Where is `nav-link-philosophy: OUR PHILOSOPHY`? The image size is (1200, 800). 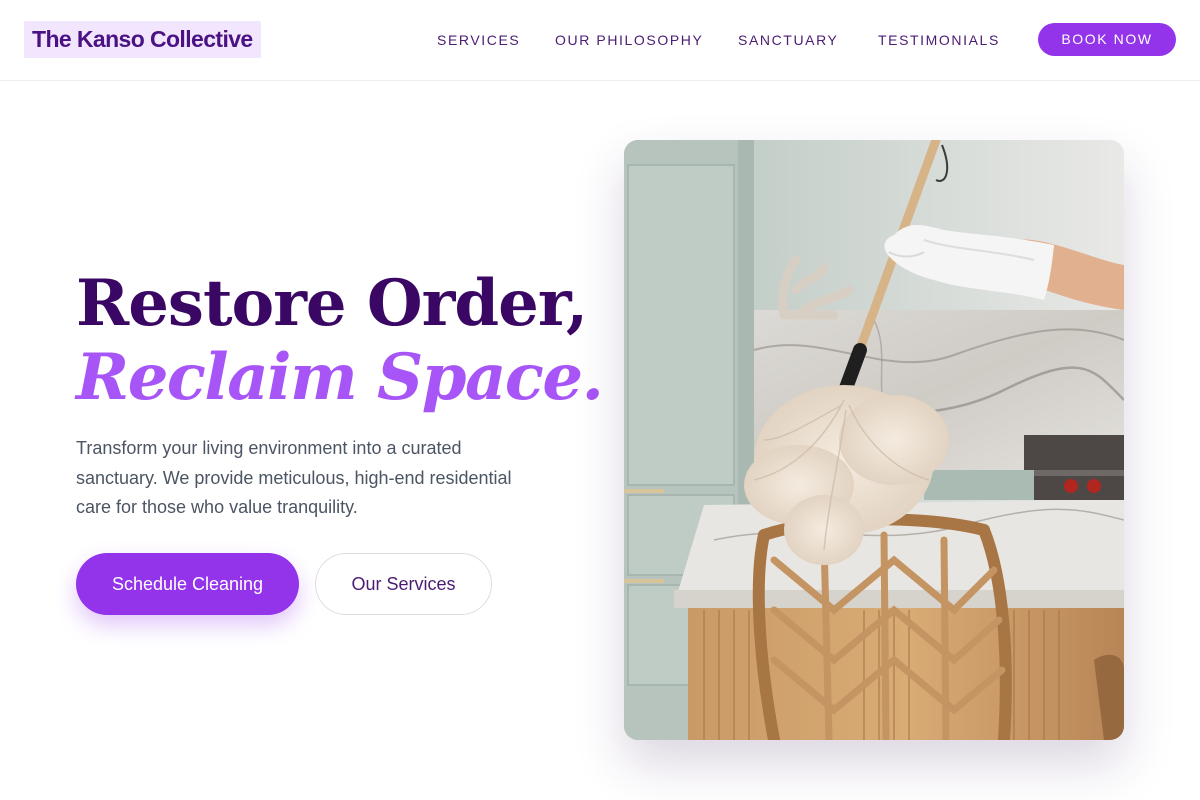 nav-link-philosophy: OUR PHILOSOPHY is located at coordinates (629, 40).